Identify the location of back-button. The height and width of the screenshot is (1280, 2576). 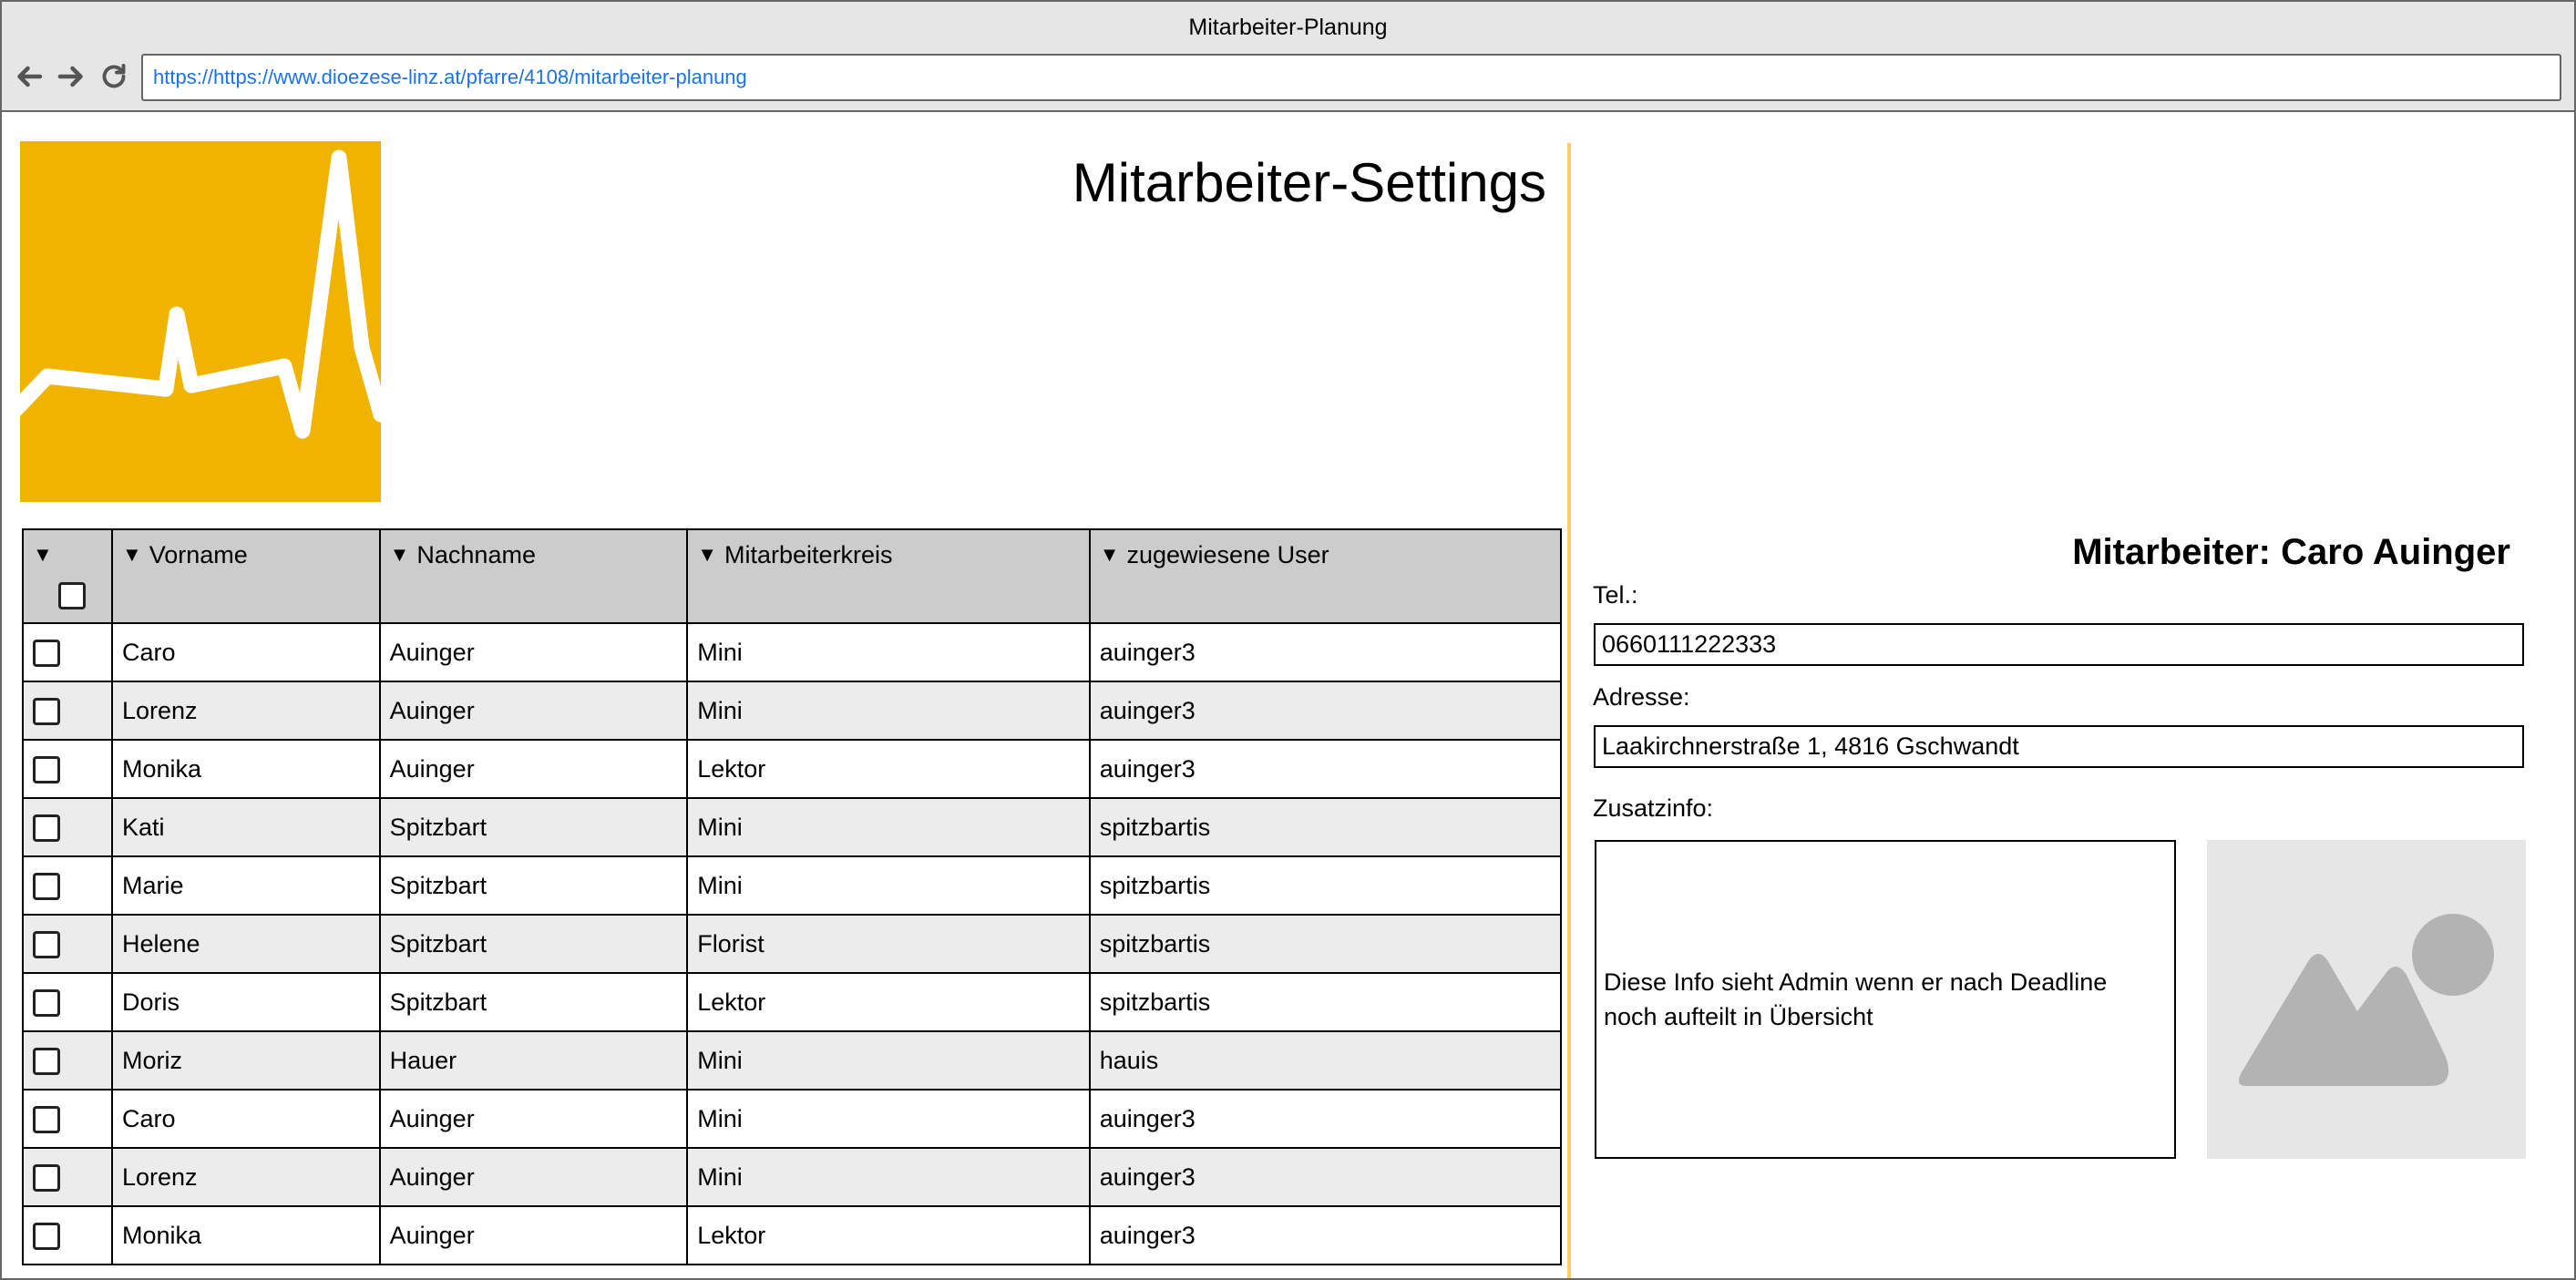
(29, 76).